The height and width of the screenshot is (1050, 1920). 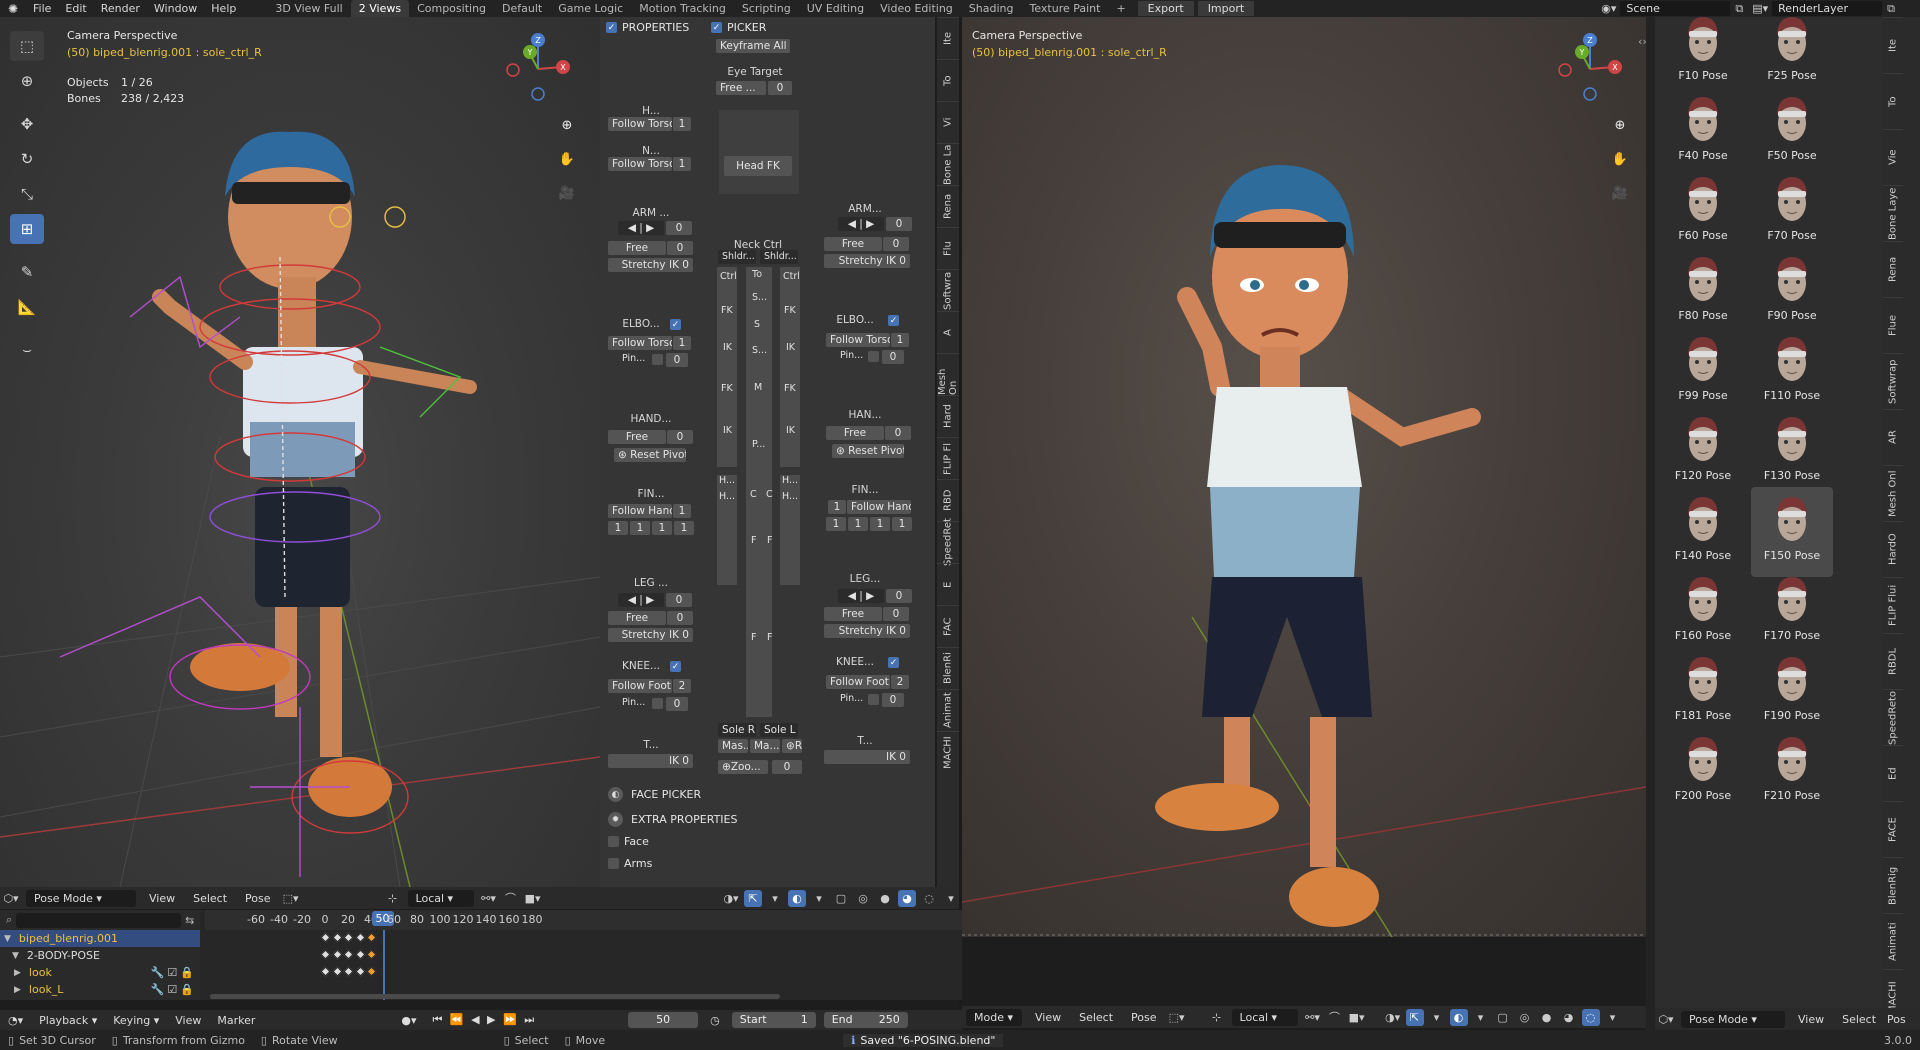 What do you see at coordinates (753, 898) in the screenshot?
I see `gizmo-icon: ⇱` at bounding box center [753, 898].